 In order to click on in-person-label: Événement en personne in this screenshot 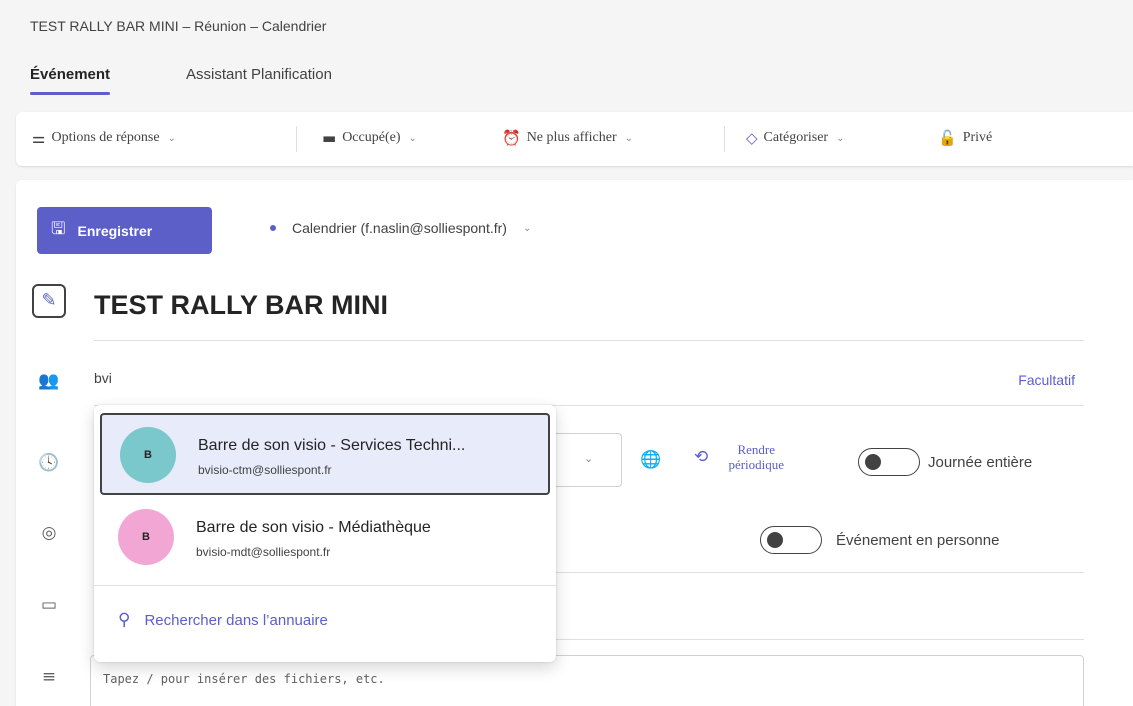, I will do `click(918, 540)`.